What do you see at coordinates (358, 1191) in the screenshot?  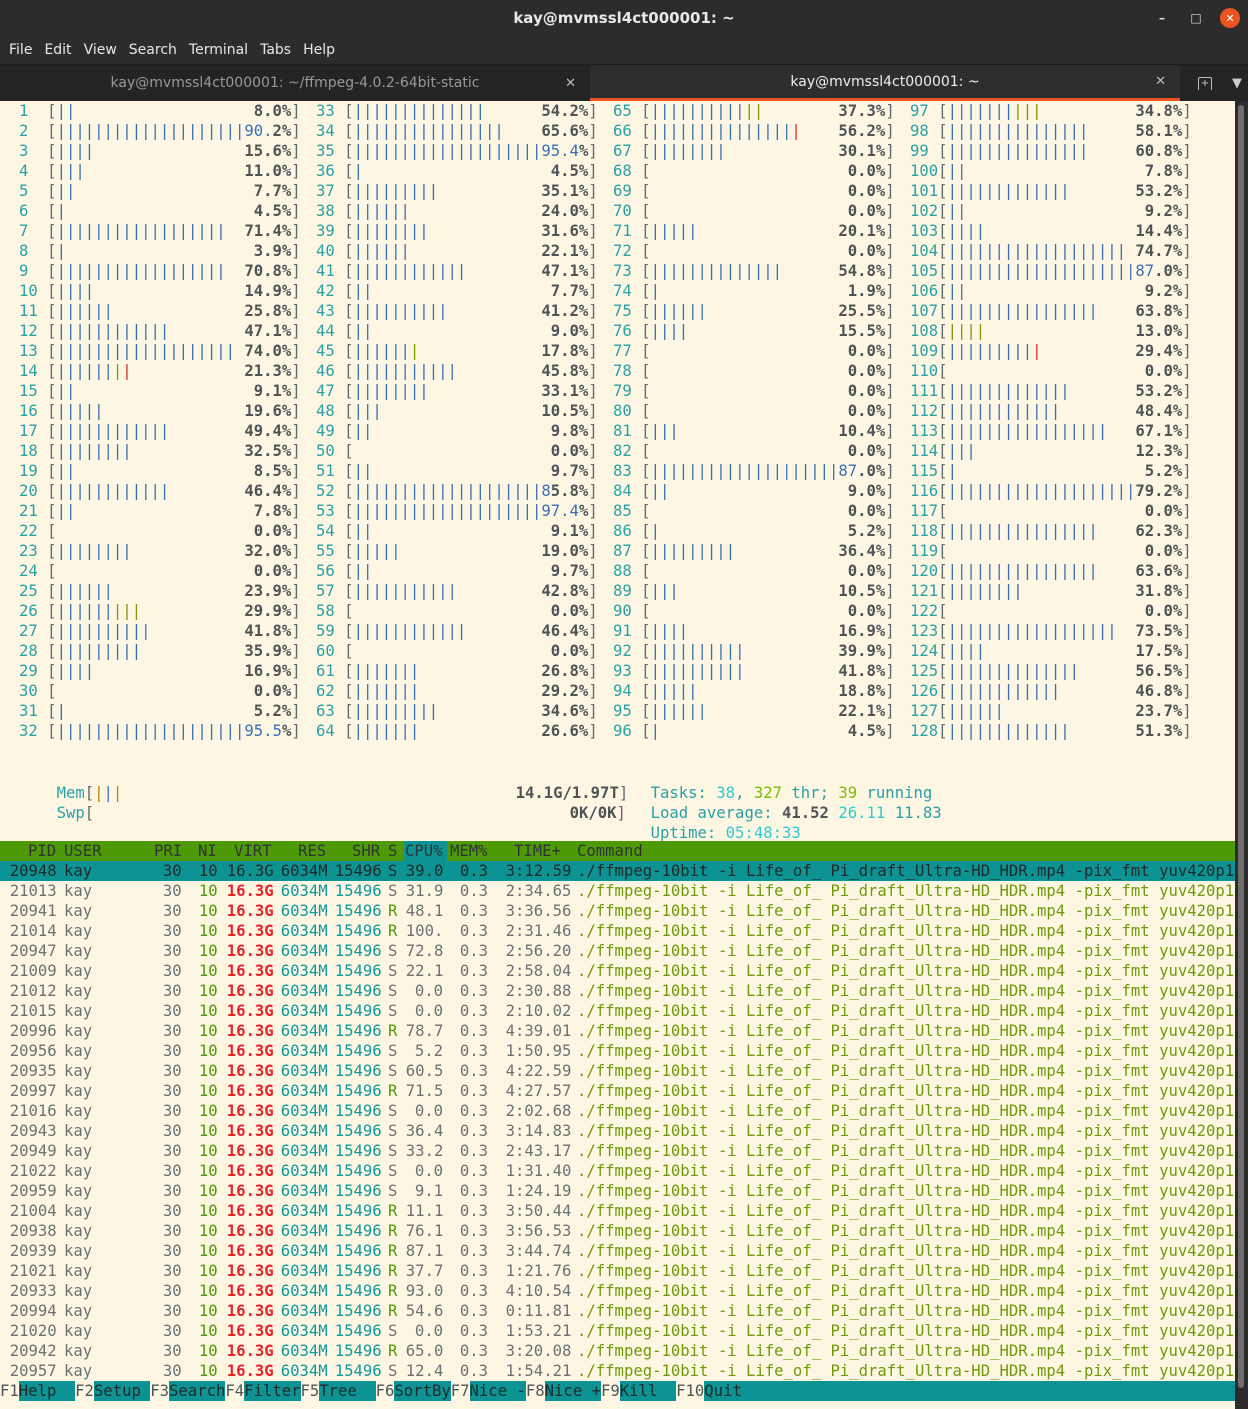 I see `process-shr: 15496` at bounding box center [358, 1191].